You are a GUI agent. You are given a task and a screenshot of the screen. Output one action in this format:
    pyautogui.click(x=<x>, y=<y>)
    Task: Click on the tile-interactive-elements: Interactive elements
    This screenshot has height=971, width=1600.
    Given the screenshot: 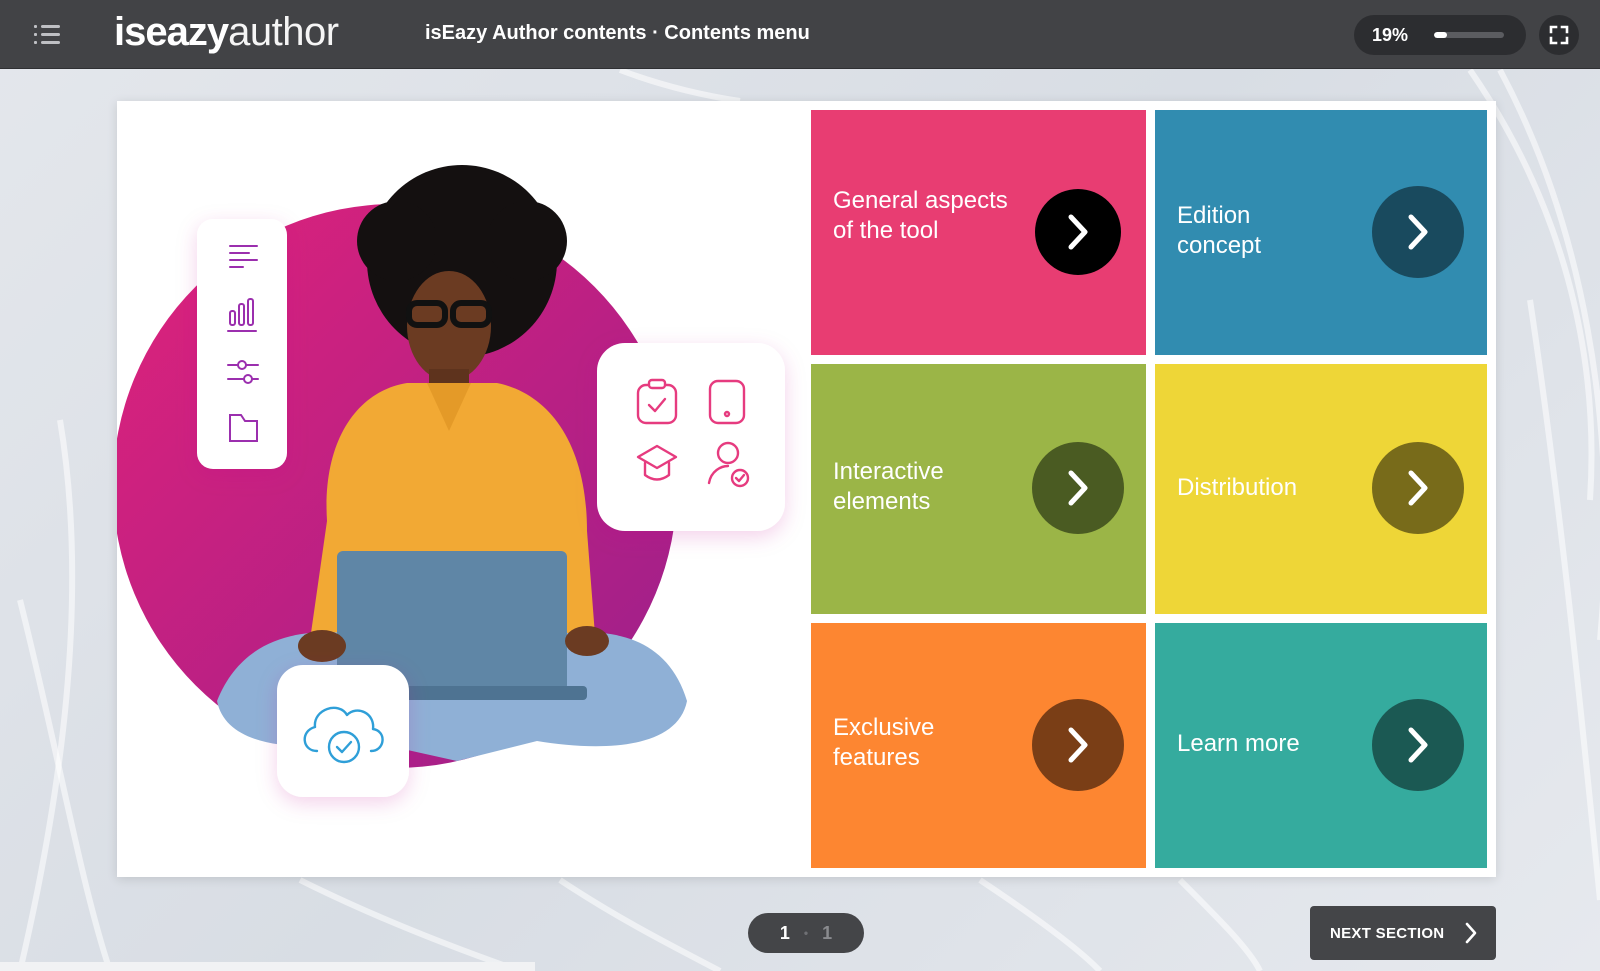 What is the action you would take?
    pyautogui.click(x=978, y=489)
    